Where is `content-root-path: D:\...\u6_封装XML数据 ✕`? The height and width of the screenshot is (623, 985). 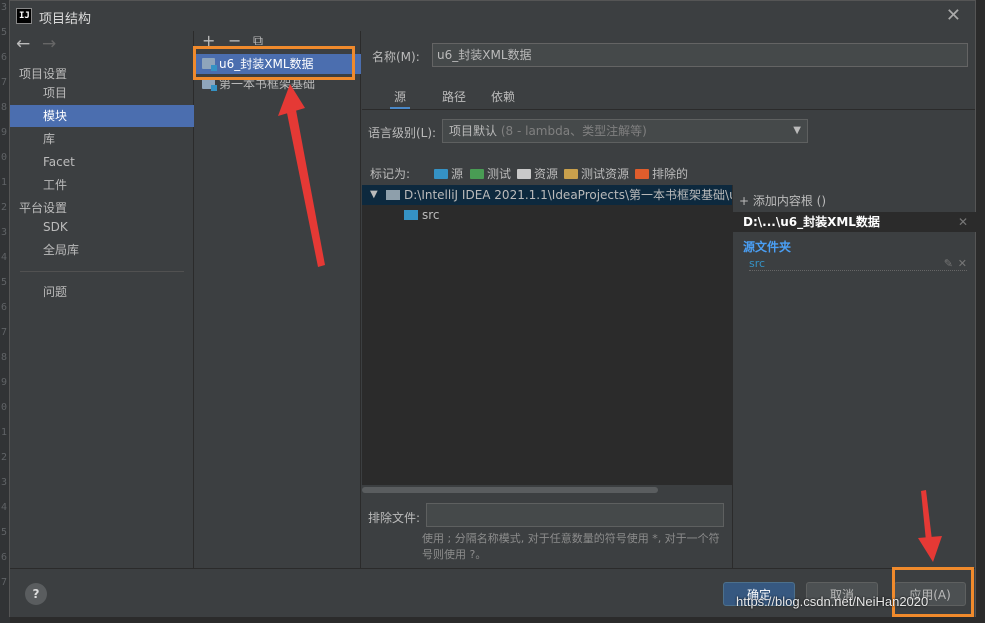 content-root-path: D:\...\u6_封装XML数据 ✕ is located at coordinates (854, 222).